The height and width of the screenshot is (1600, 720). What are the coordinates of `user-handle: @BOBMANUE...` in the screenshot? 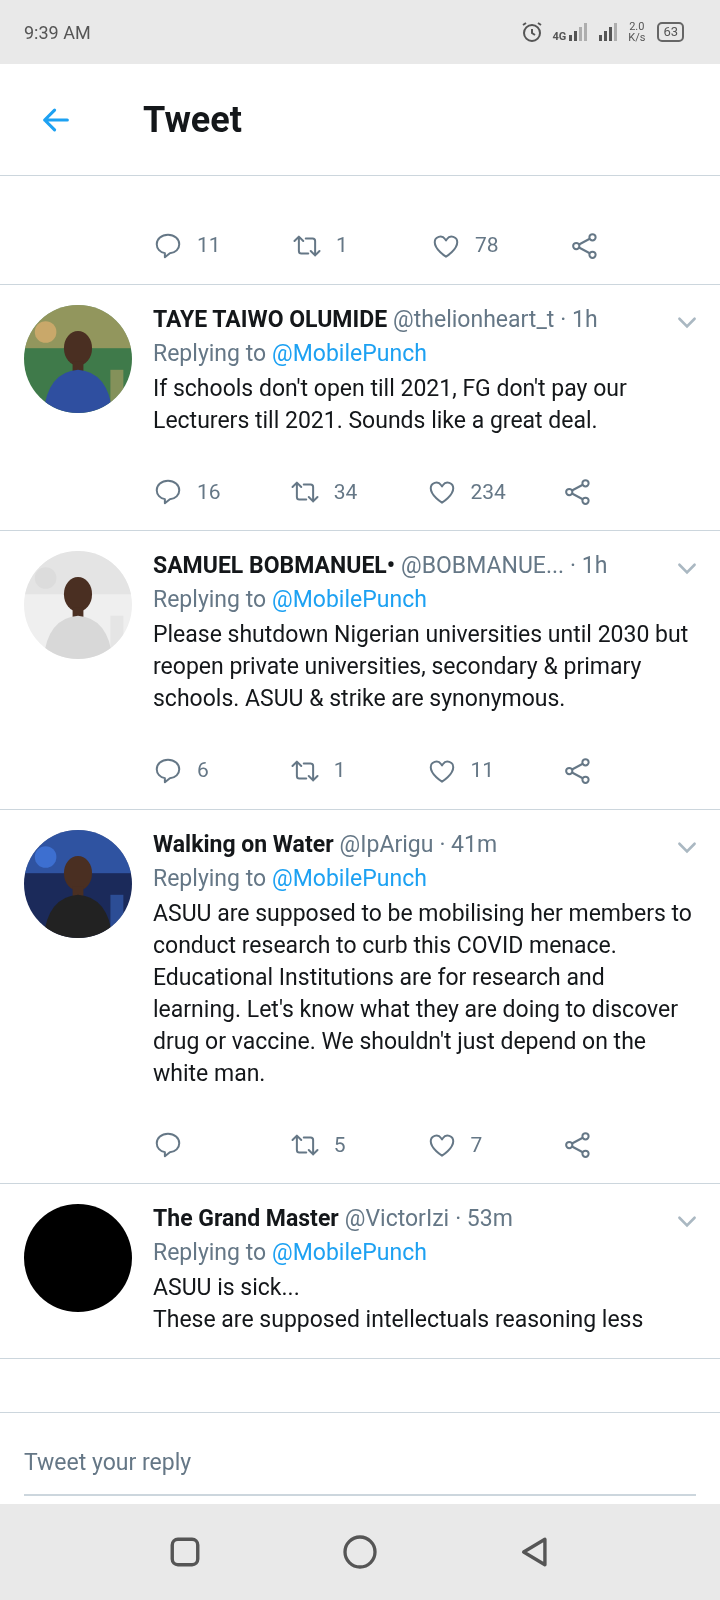 It's located at (483, 566).